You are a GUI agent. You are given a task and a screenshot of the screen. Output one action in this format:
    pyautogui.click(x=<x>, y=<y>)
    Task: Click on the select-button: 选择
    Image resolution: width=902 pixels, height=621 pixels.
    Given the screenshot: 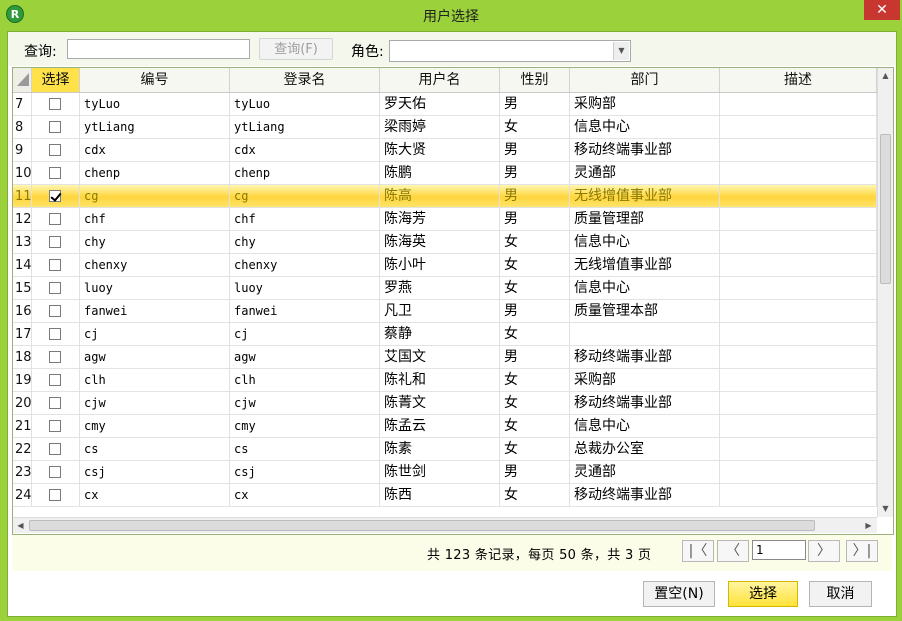 What is the action you would take?
    pyautogui.click(x=763, y=594)
    